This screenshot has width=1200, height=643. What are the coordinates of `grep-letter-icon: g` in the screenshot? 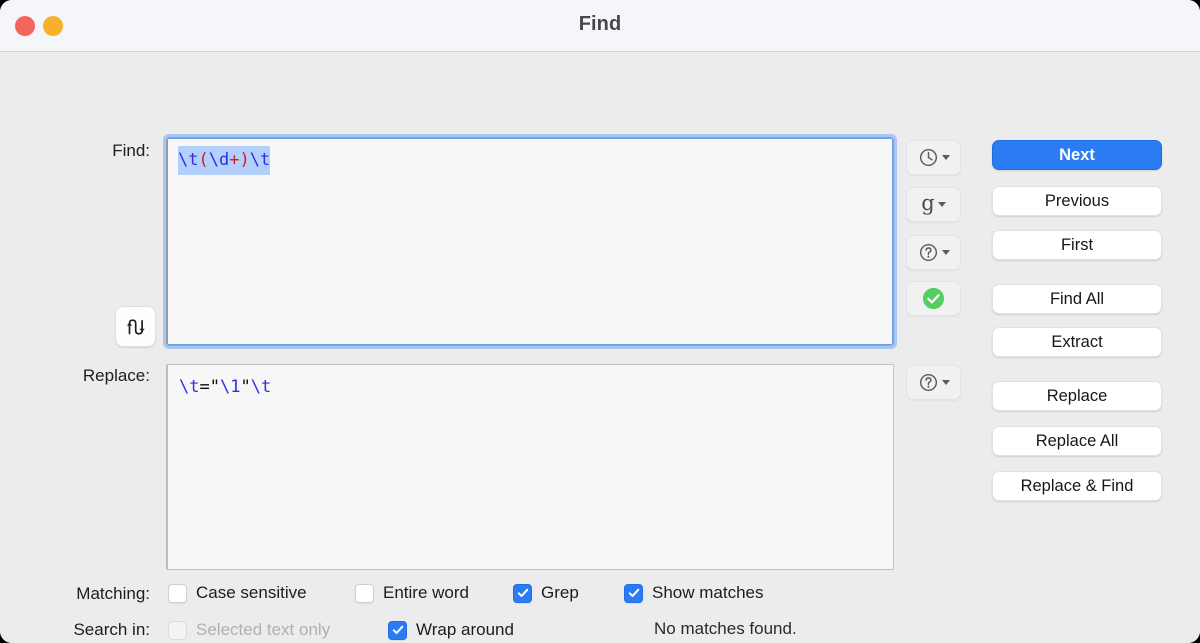 It's located at (928, 203).